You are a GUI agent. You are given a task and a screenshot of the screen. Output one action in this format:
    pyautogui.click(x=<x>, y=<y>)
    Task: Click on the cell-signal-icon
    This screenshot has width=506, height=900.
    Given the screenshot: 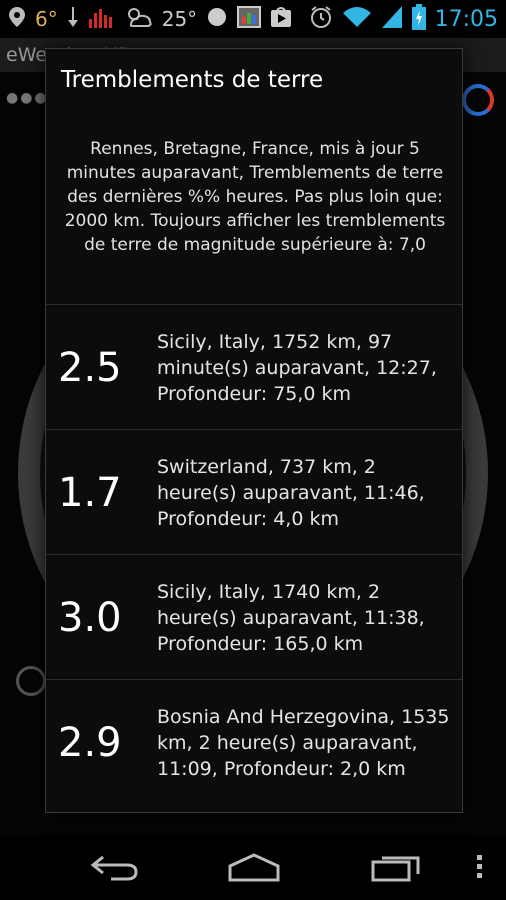 What is the action you would take?
    pyautogui.click(x=392, y=19)
    